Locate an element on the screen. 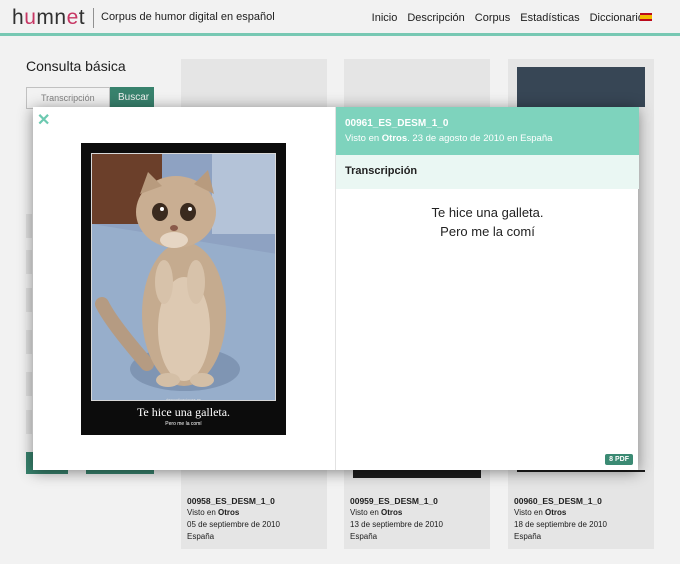  image-watermark: desmotivaciones.es is located at coordinates (183, 399).